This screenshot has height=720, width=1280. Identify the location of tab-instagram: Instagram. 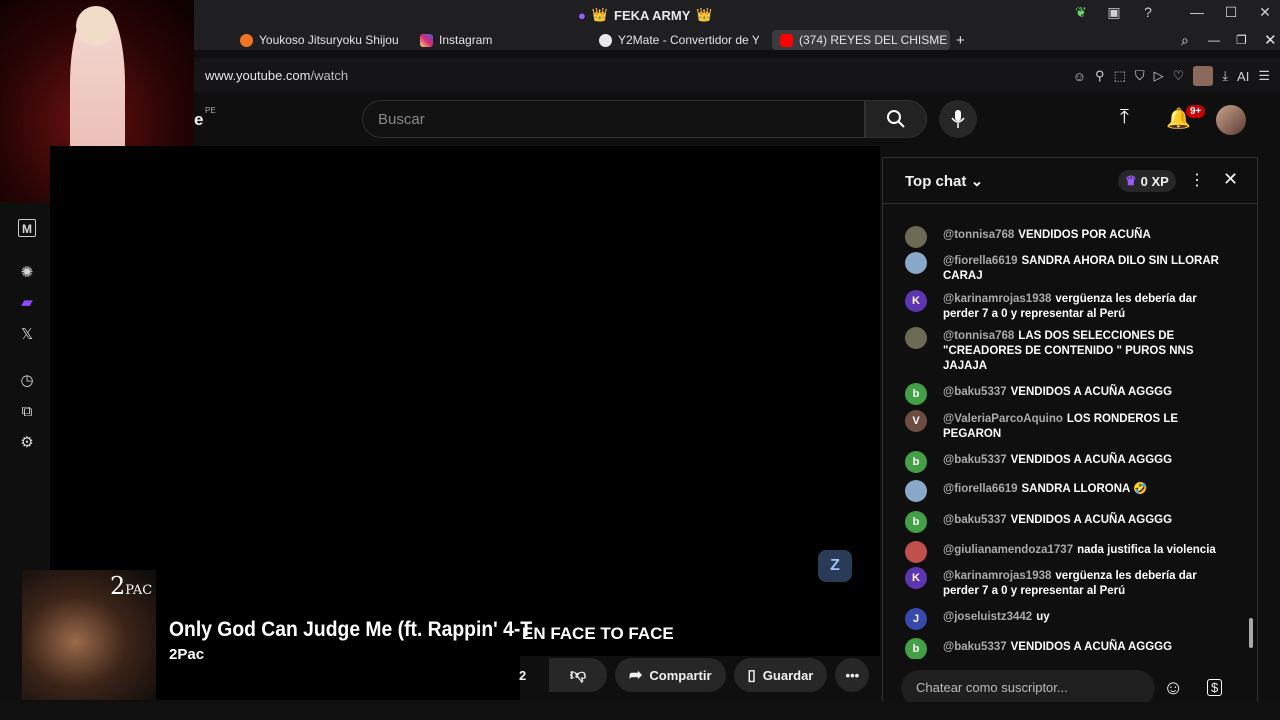
(475, 40).